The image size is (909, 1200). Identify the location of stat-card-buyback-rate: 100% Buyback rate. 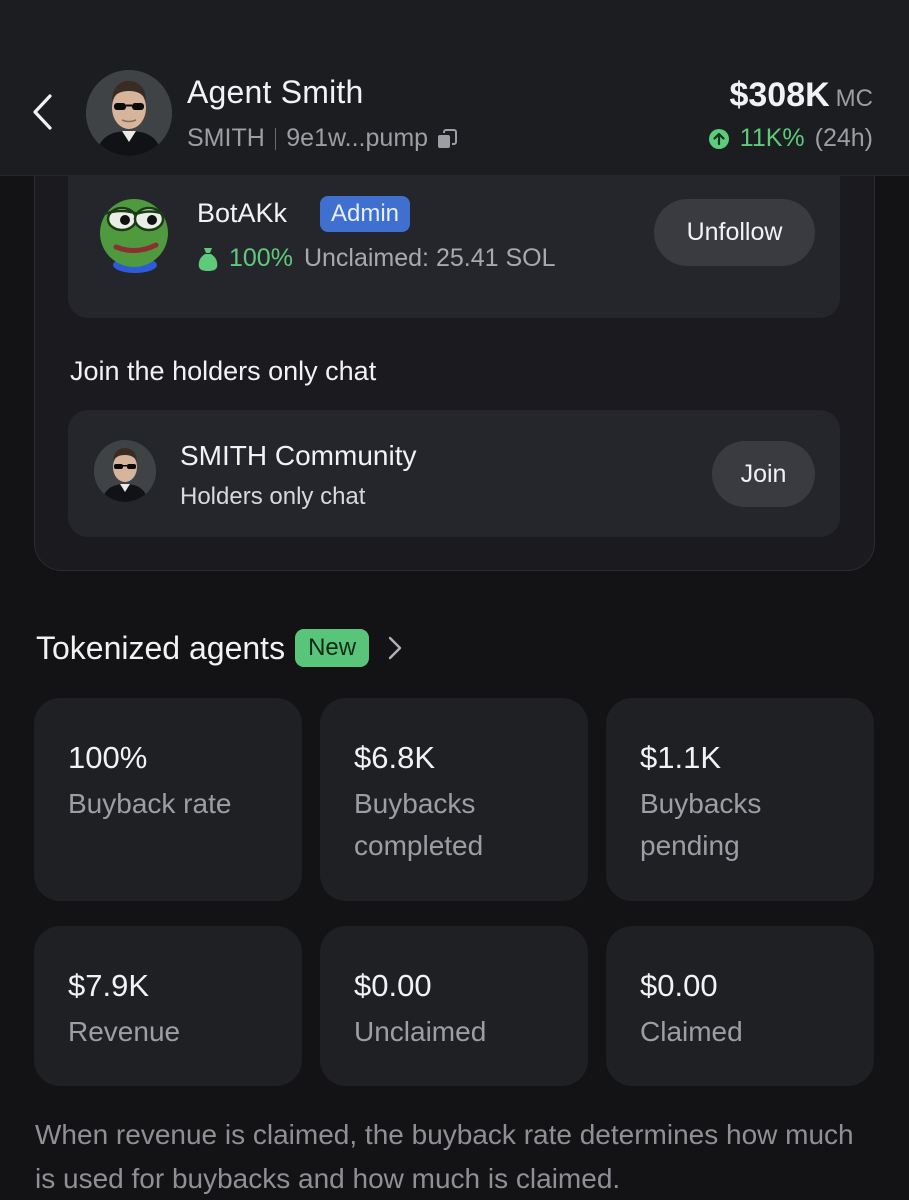
(168, 799).